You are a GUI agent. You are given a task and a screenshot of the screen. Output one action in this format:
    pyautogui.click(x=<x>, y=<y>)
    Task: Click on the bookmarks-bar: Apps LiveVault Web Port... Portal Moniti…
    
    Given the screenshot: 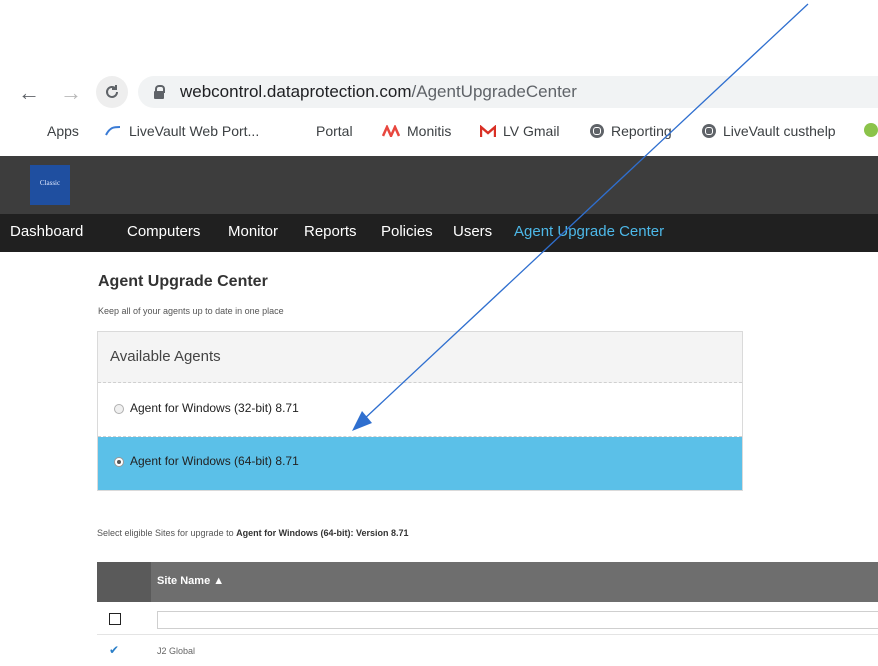 What is the action you would take?
    pyautogui.click(x=439, y=133)
    